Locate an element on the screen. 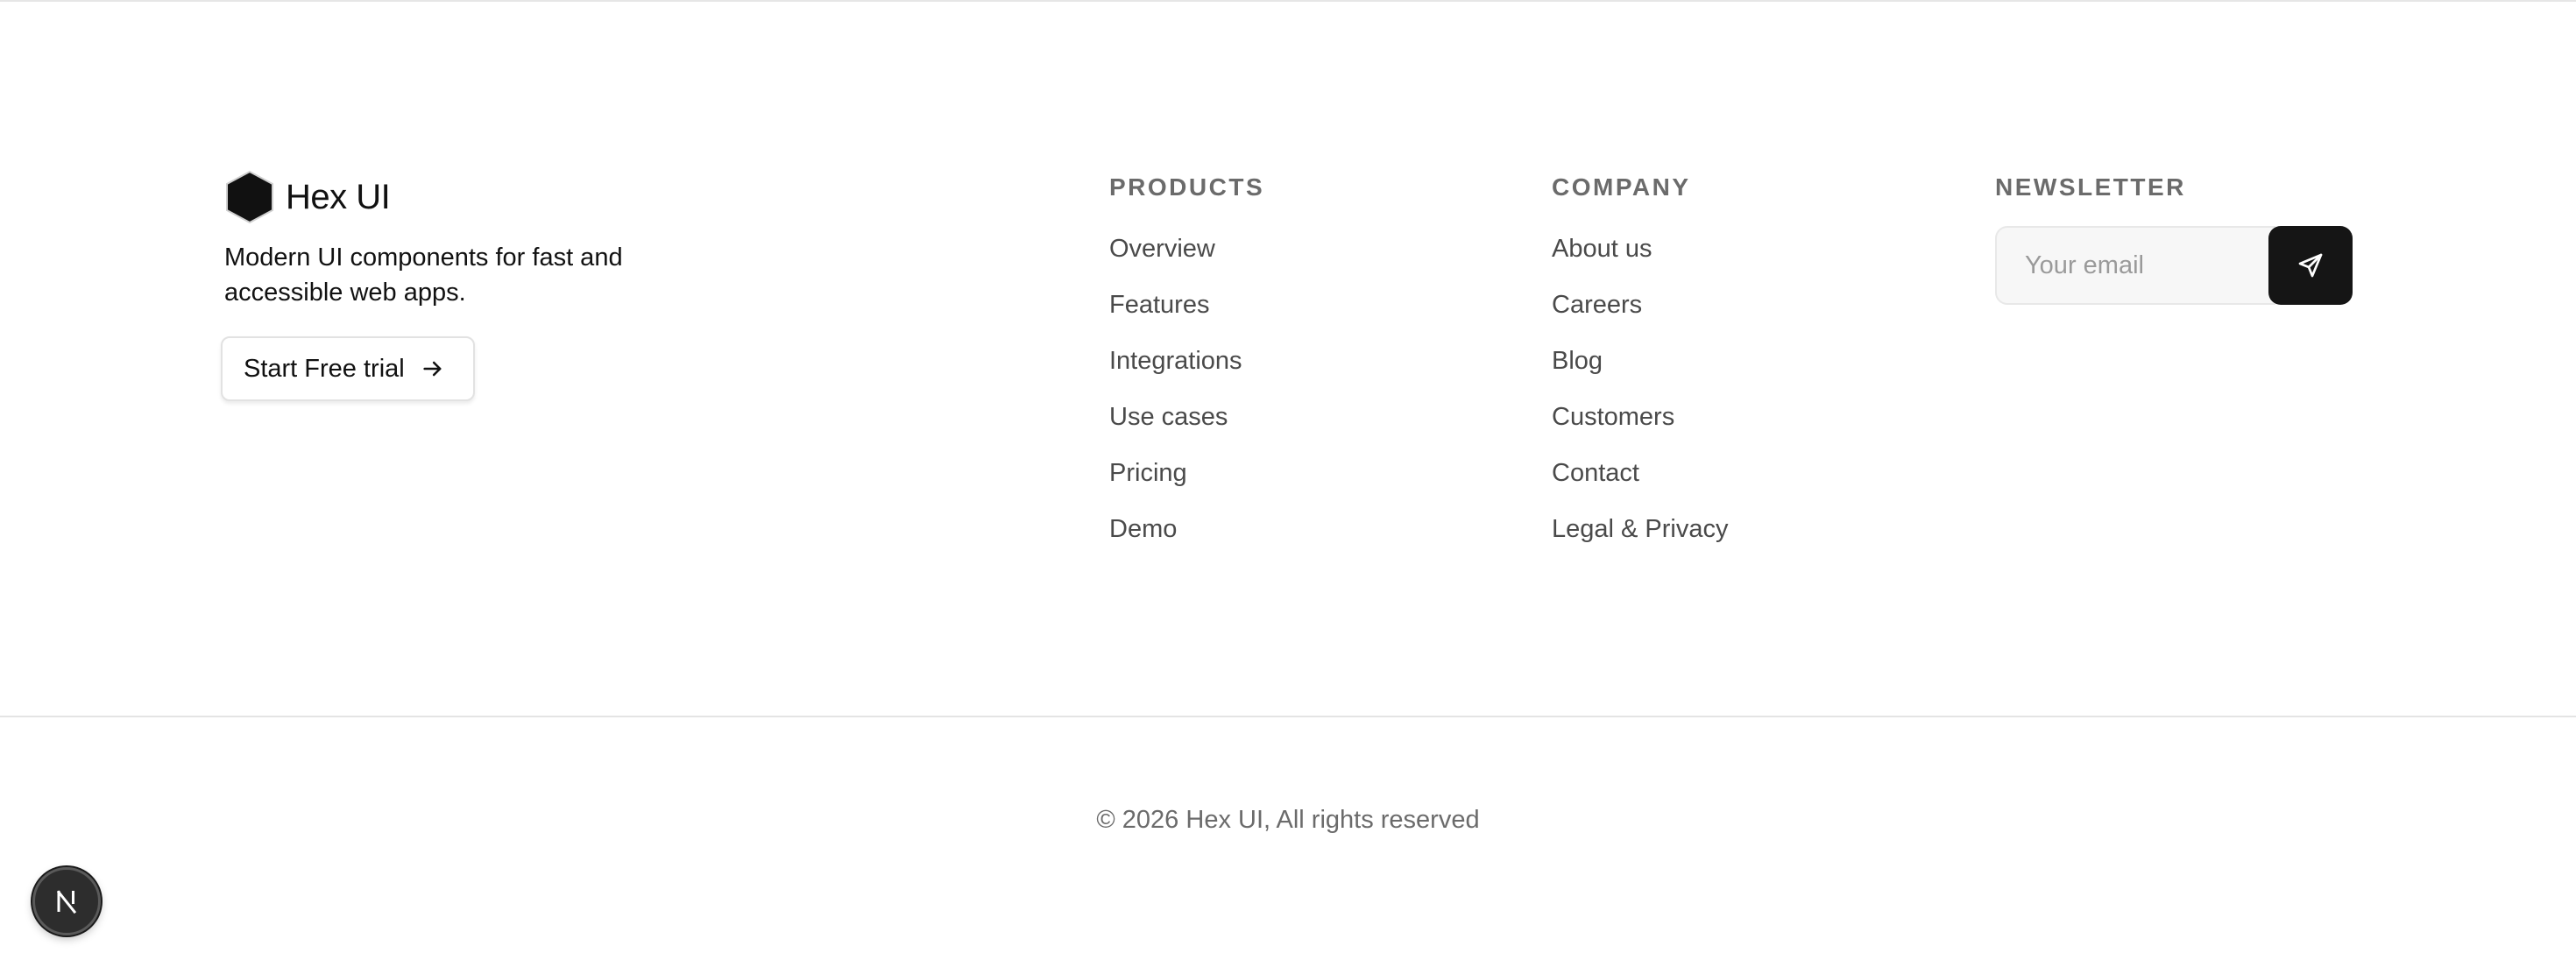 The height and width of the screenshot is (967, 2576). products-heading: PRODUCTS is located at coordinates (1187, 187).